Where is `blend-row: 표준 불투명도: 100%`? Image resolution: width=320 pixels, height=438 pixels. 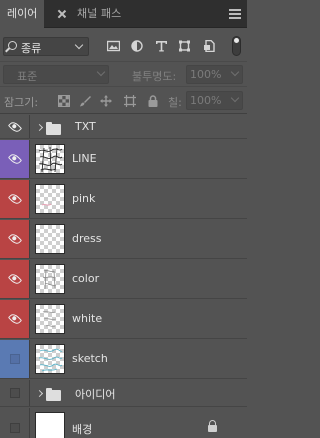
blend-row: 표준 불투명도: 100% is located at coordinates (123, 75).